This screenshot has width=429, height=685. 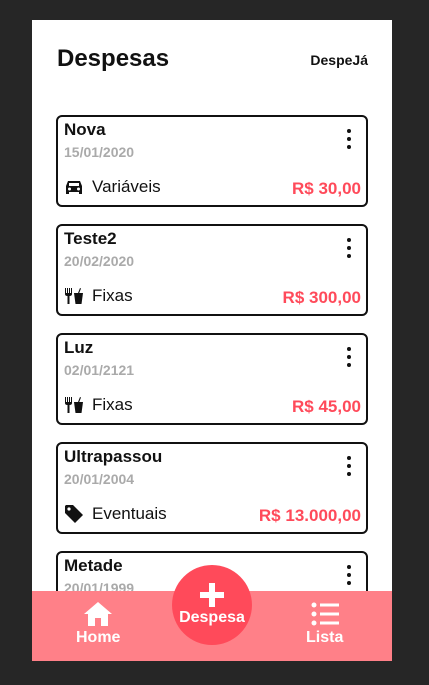 What do you see at coordinates (212, 379) in the screenshot?
I see `expense-card: Luz 02/01/2121 Fixas R$ 45,00` at bounding box center [212, 379].